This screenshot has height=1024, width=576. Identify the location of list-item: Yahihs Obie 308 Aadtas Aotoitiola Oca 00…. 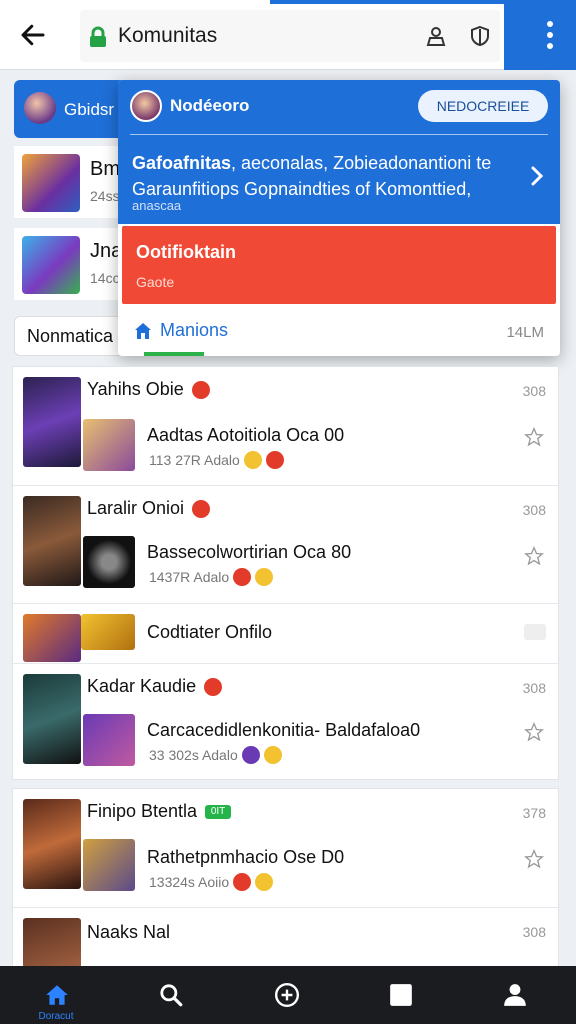
(286, 426).